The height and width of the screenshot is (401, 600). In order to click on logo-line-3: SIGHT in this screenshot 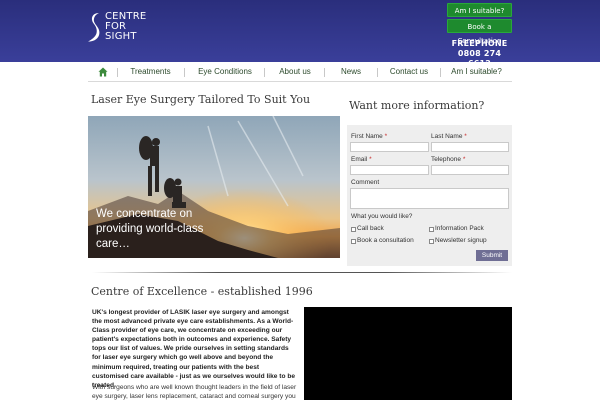, I will do `click(121, 36)`.